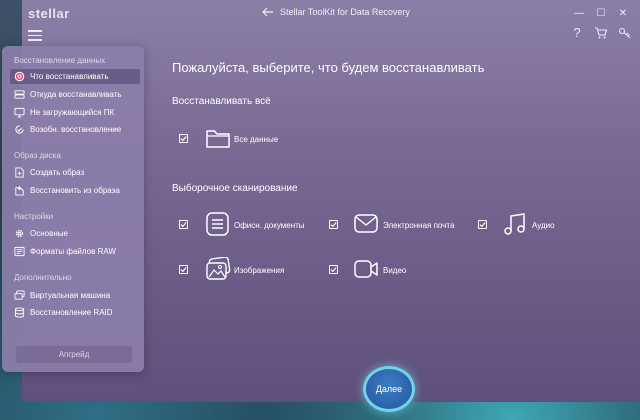 This screenshot has width=640, height=420. I want to click on back-arrow-icon, so click(268, 12).